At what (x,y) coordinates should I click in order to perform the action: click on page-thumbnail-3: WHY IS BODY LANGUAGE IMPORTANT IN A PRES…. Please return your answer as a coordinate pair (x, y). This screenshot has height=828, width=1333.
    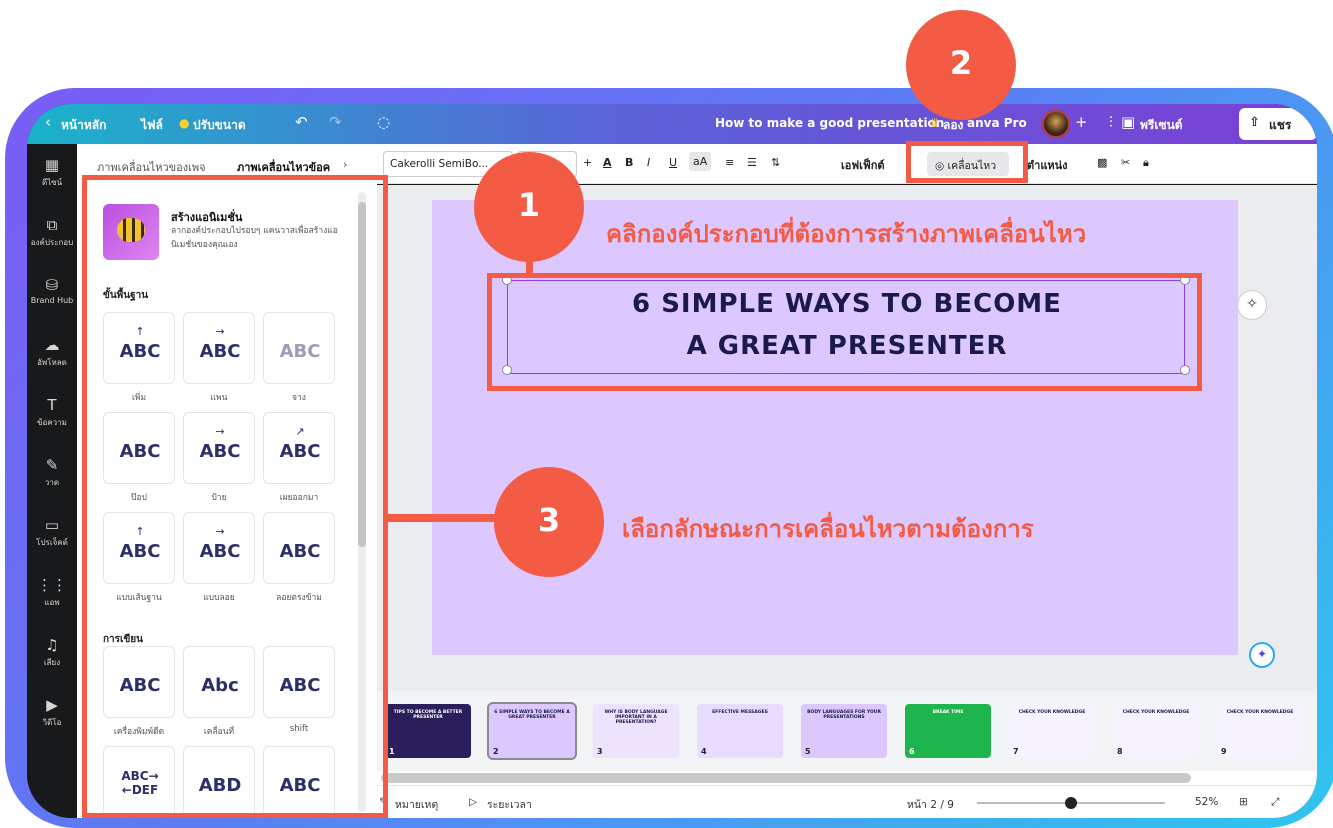
    Looking at the image, I should click on (636, 731).